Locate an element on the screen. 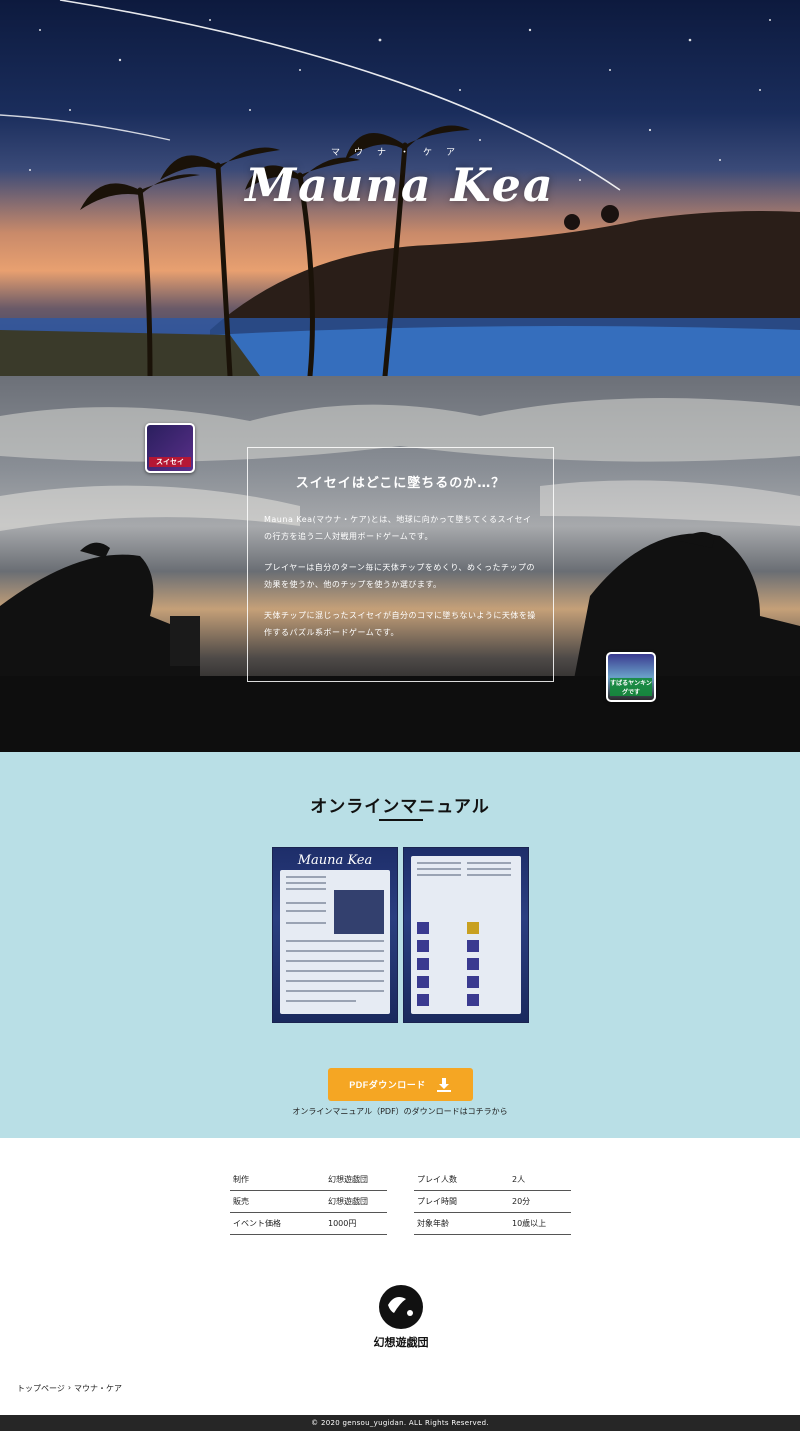 The image size is (800, 1431). spec-value: 10歳以上 is located at coordinates (529, 1223).